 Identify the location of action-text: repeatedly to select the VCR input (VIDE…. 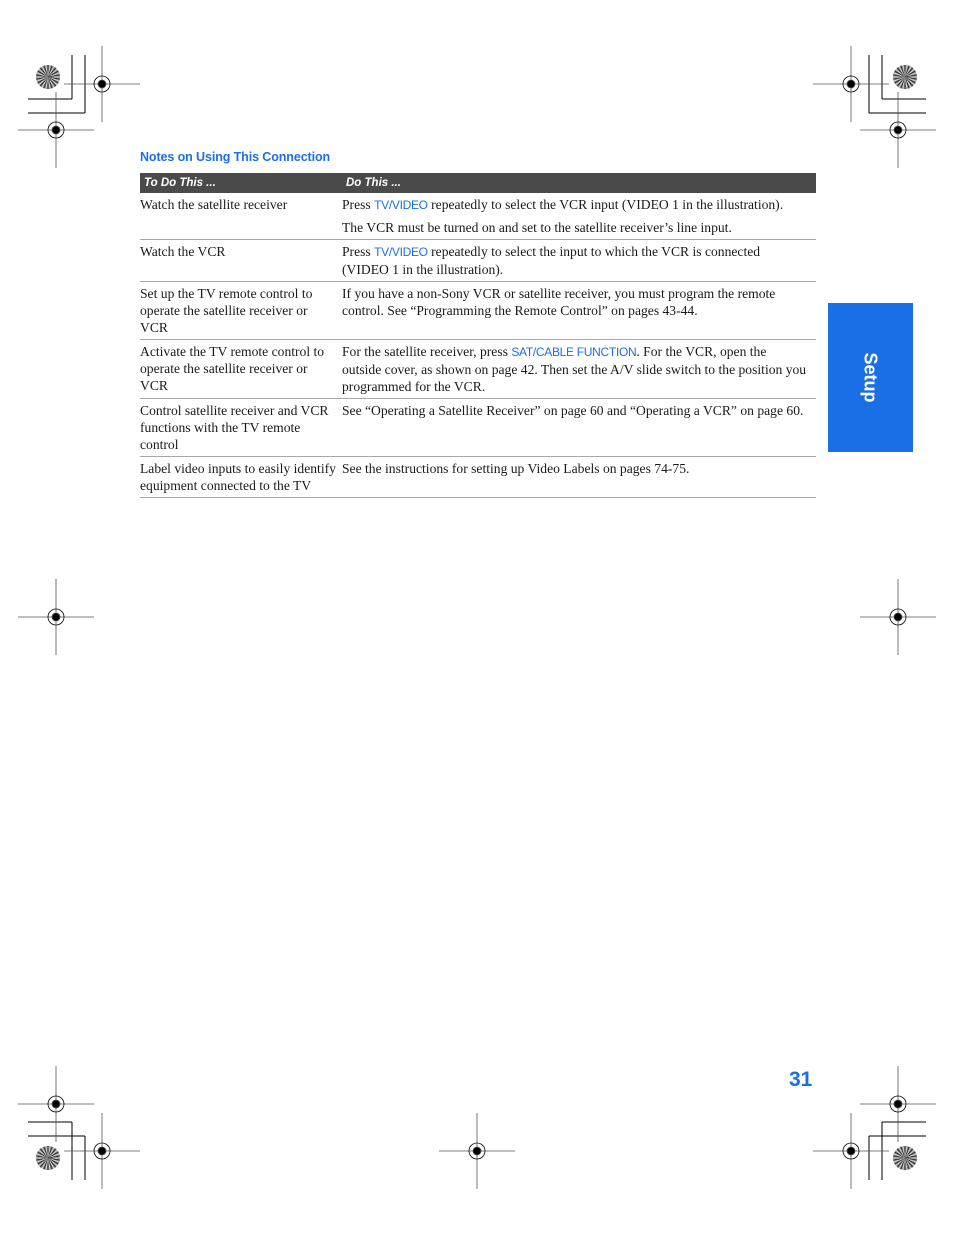
(605, 204).